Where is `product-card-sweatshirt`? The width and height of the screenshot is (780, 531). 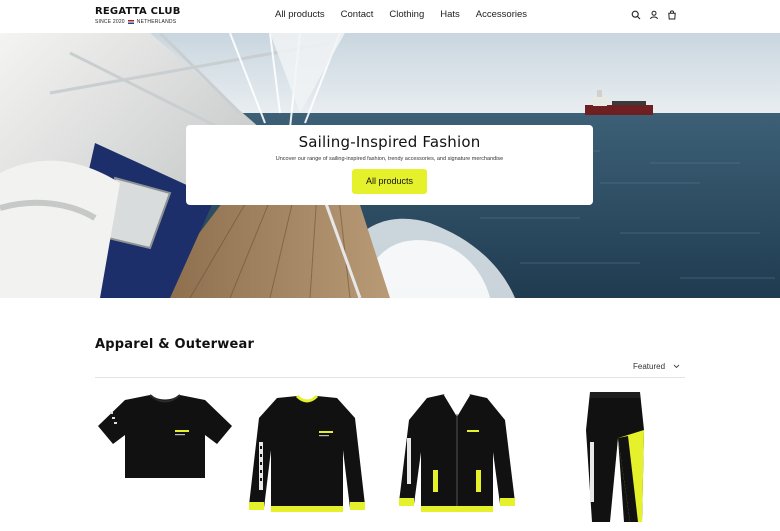
product-card-sweatshirt is located at coordinates (307, 460).